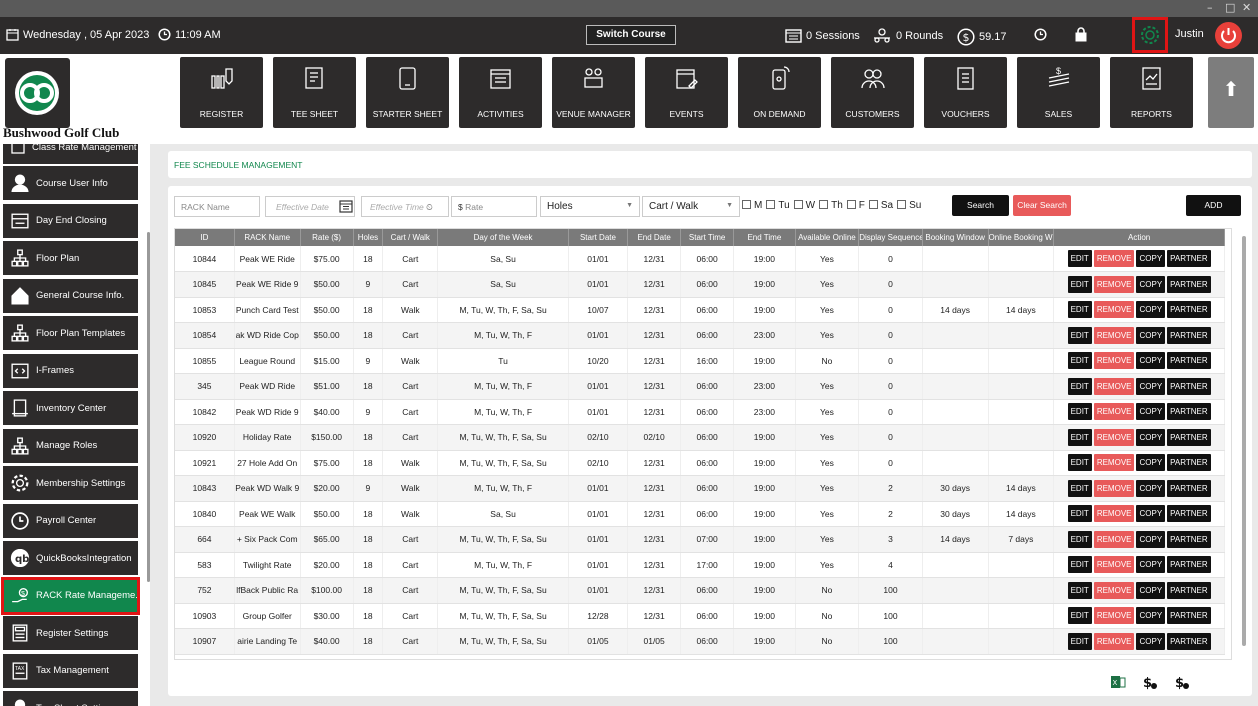  I want to click on clear-search-button: Clear Search, so click(1042, 205).